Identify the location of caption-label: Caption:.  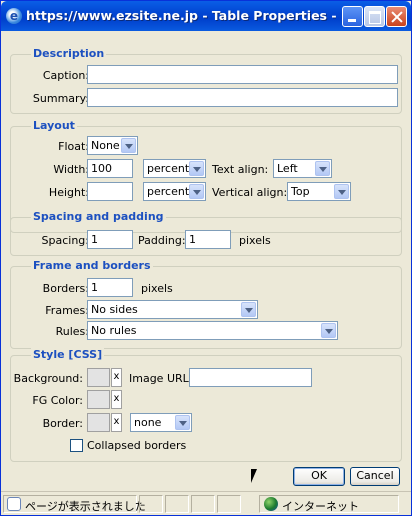
(65, 75).